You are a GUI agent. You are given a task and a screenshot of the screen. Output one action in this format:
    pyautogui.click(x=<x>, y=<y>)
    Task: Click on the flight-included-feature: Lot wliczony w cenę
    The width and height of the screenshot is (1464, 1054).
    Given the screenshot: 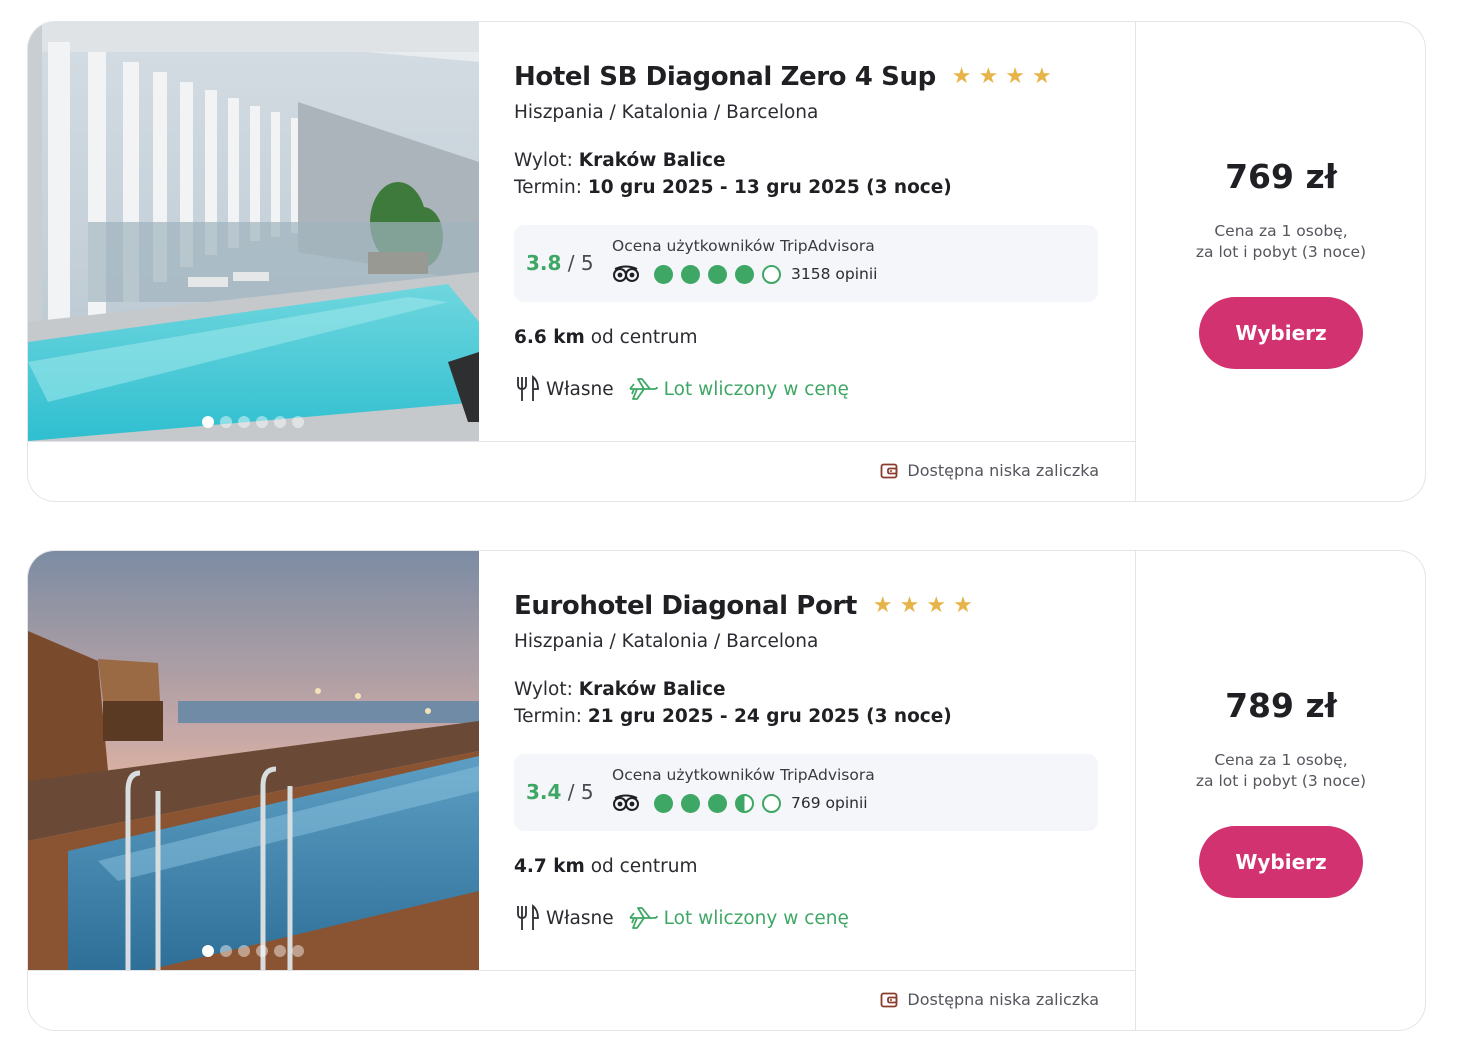 What is the action you would take?
    pyautogui.click(x=738, y=918)
    